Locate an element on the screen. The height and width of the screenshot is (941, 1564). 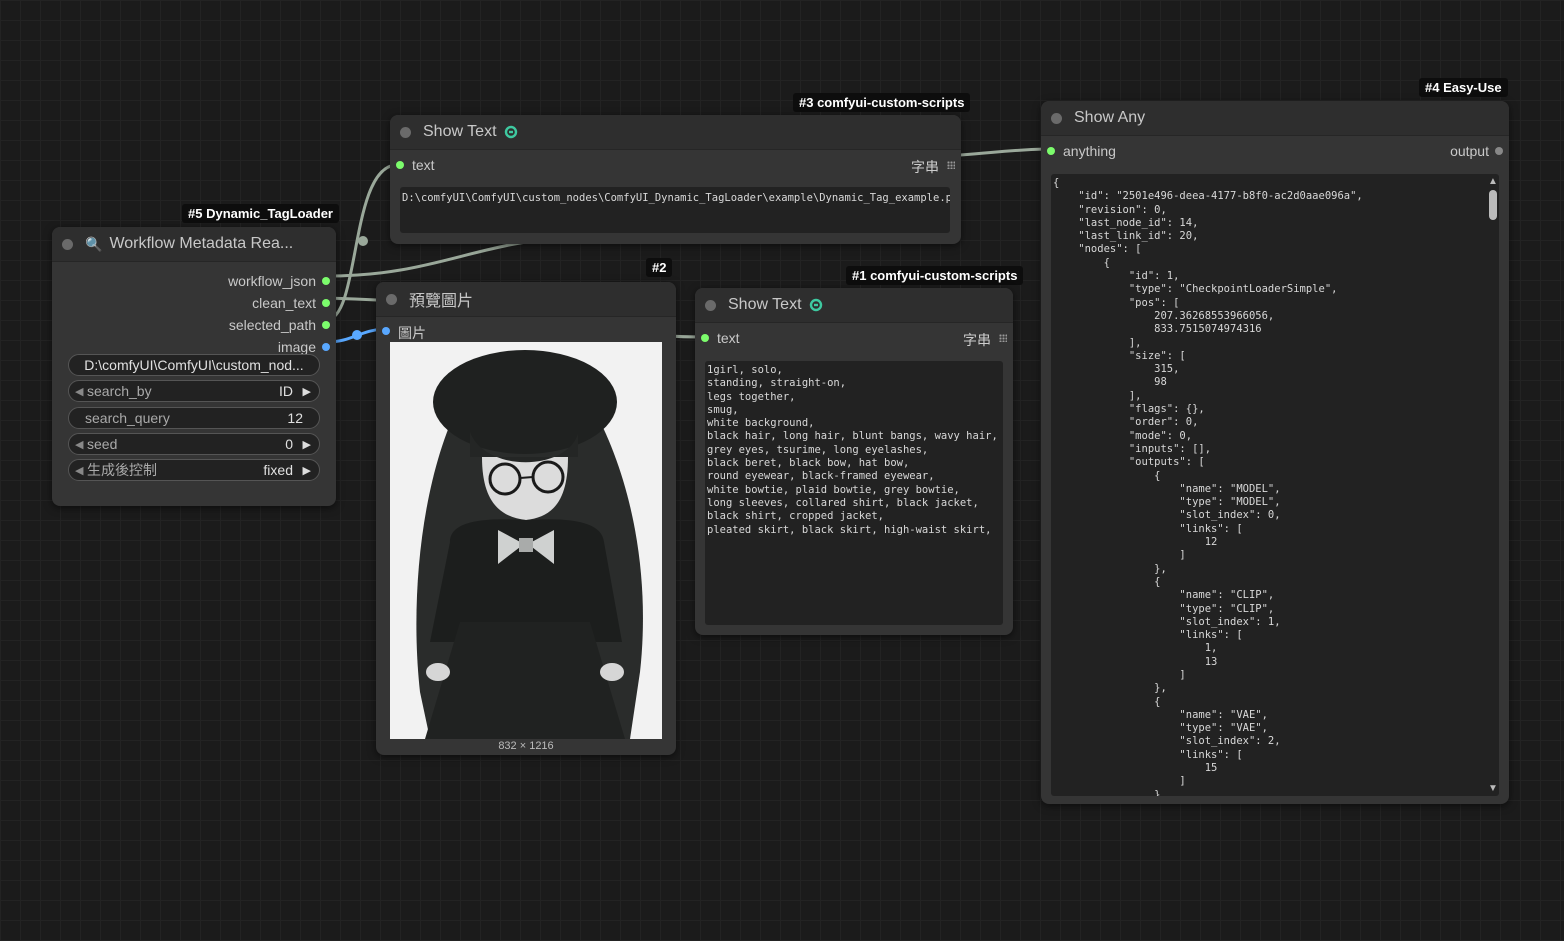
node-title-bar: 預覽圖片 is located at coordinates (526, 299).